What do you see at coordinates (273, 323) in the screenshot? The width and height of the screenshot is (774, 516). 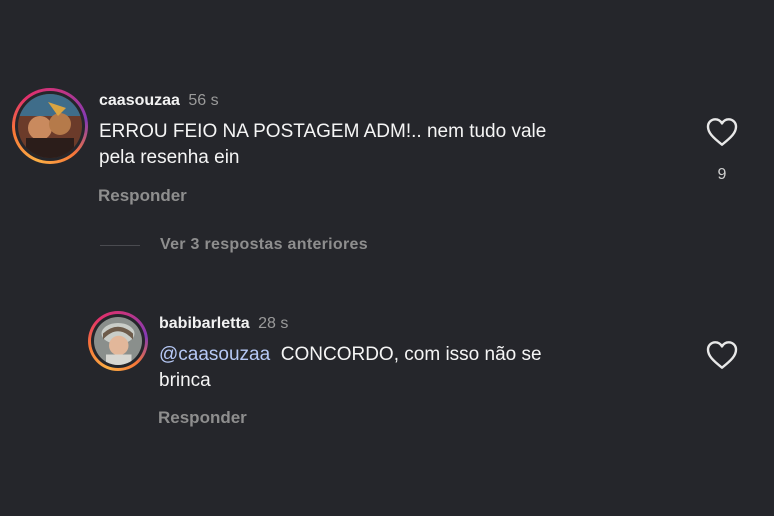 I see `timestamp: 28 s` at bounding box center [273, 323].